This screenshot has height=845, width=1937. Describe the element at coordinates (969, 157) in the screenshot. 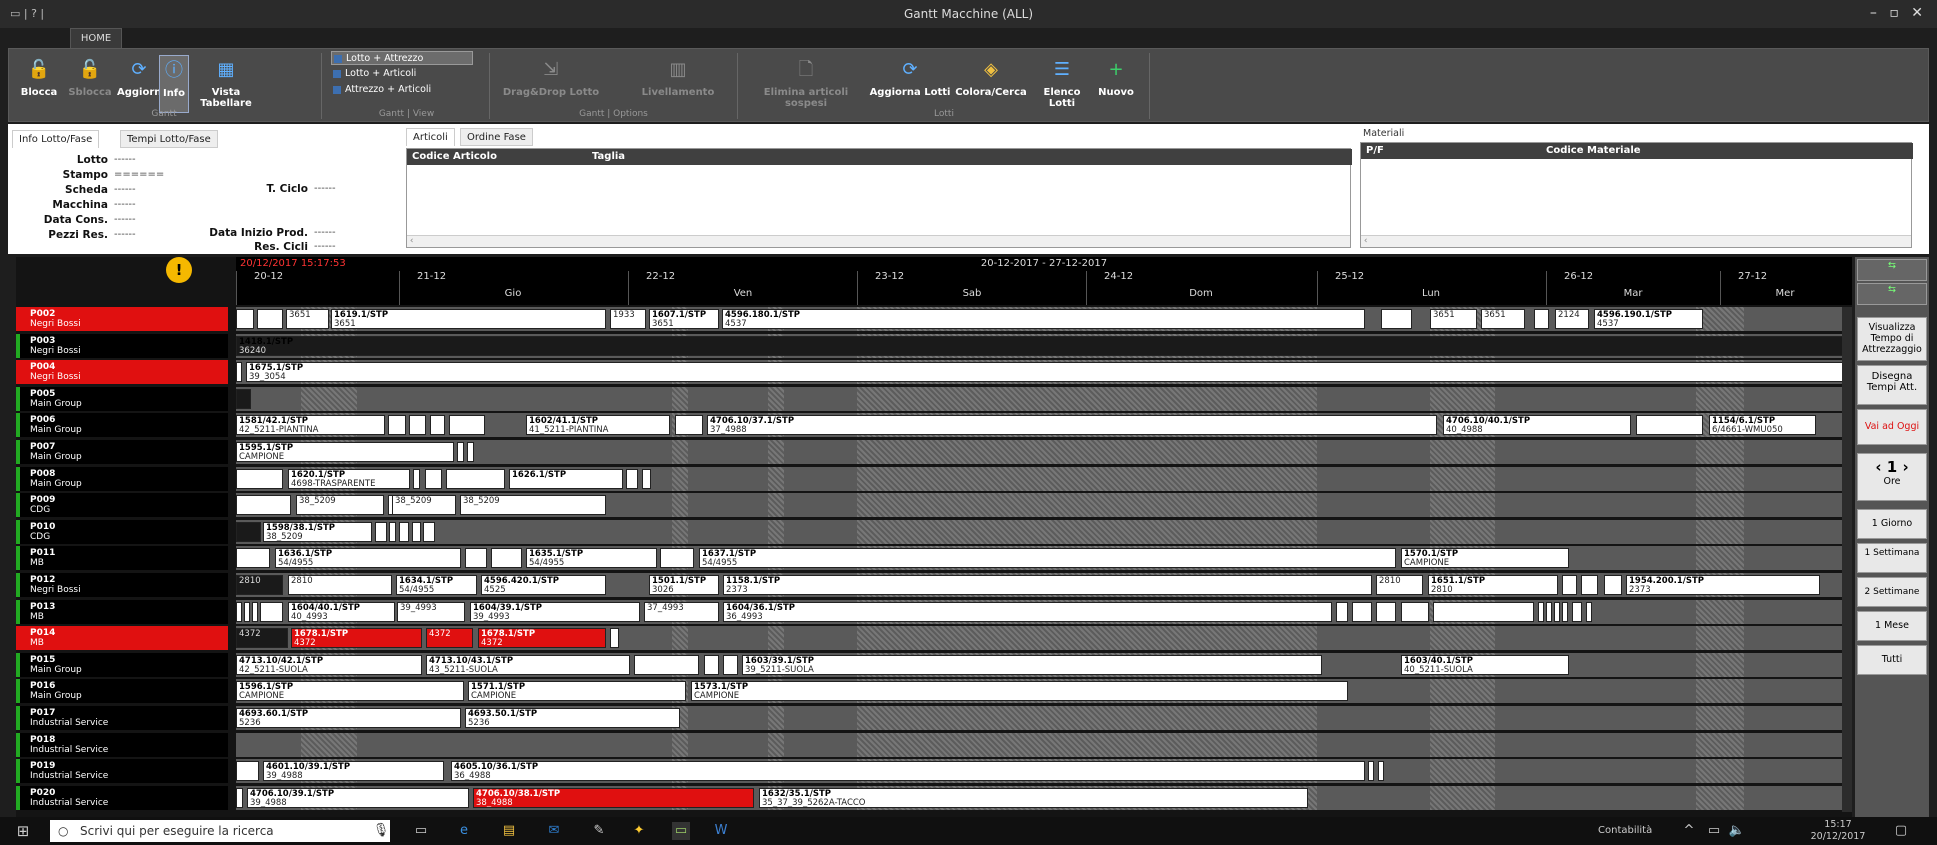

I see `column-taglia: Taglia` at that location.